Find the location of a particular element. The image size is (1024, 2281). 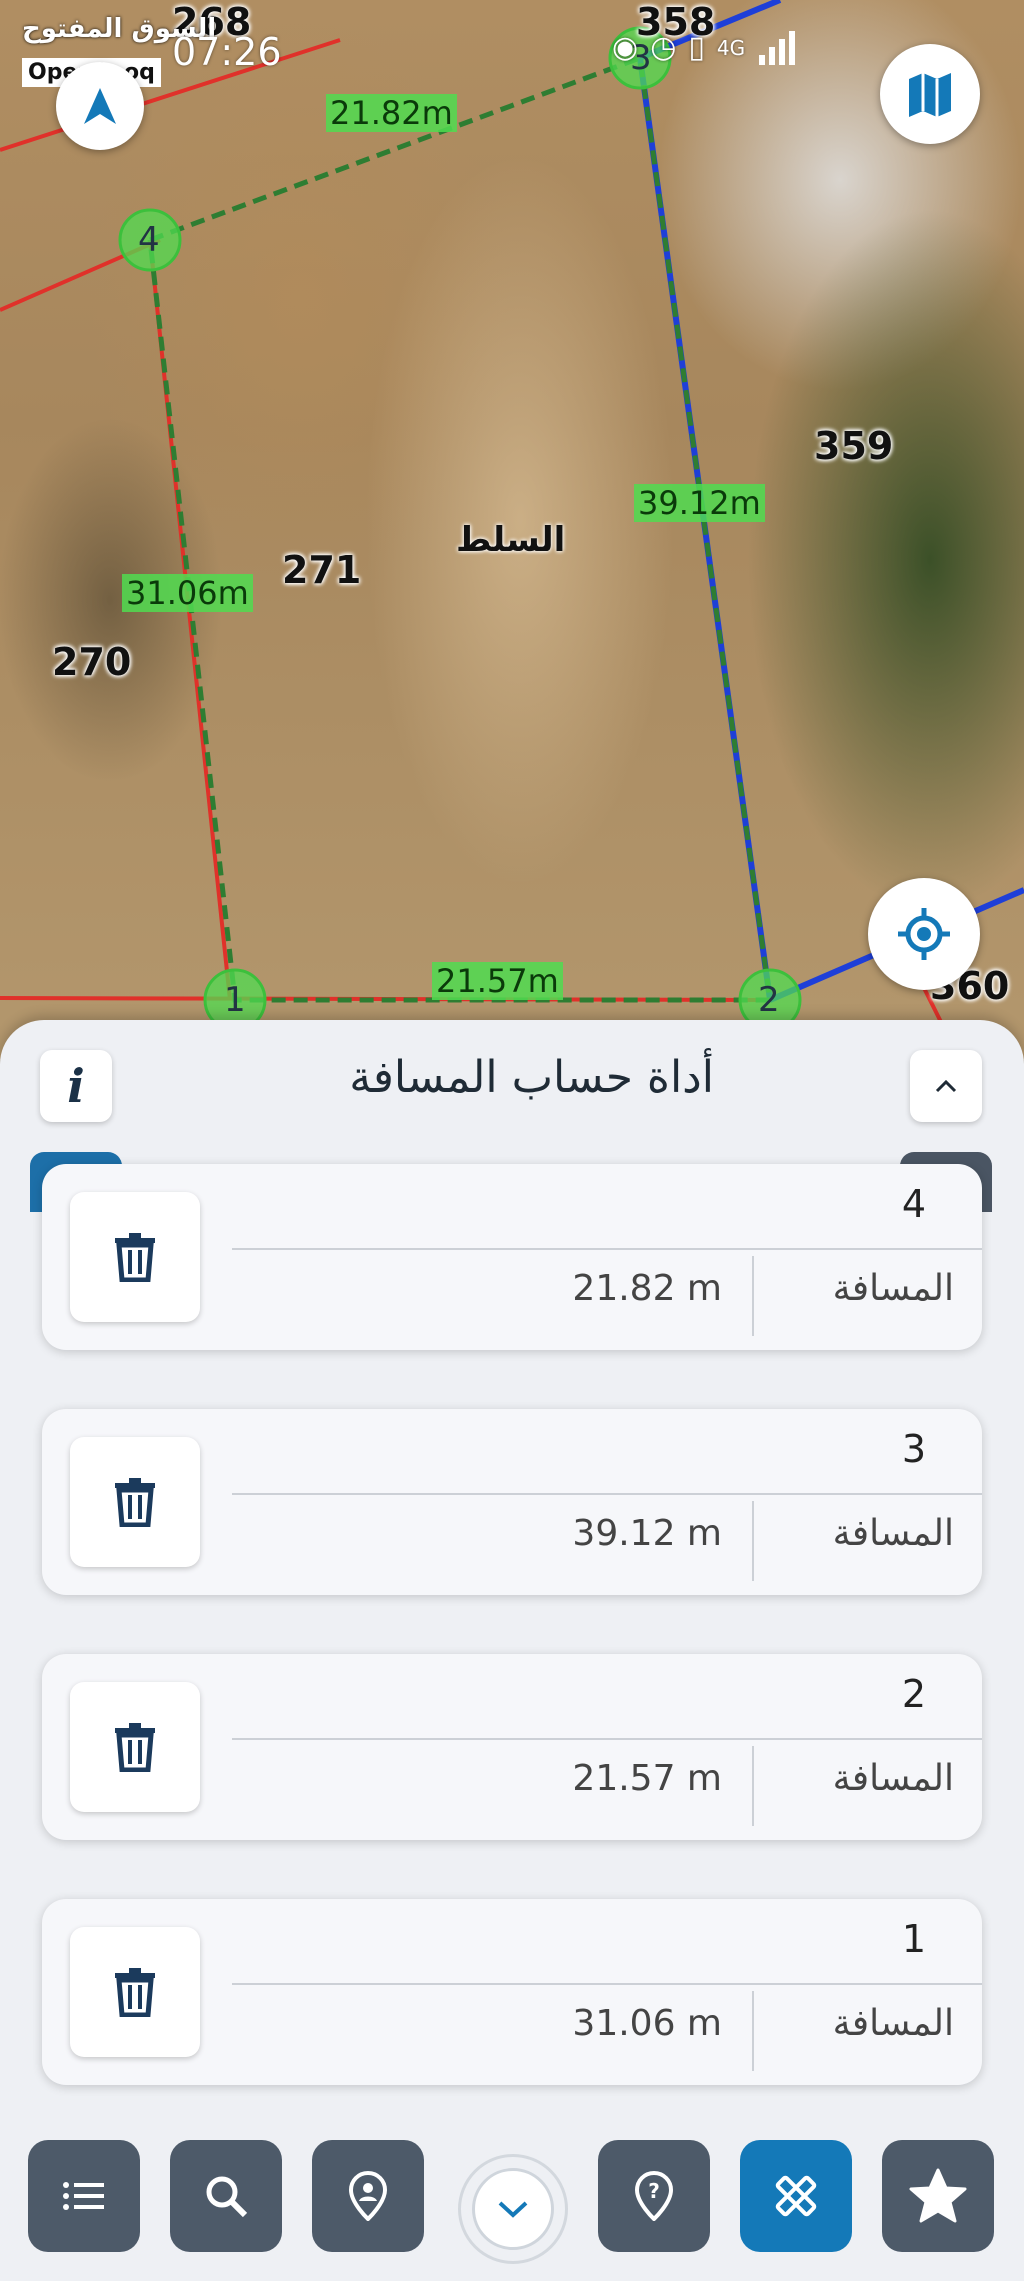

distance-value: 39.12 m is located at coordinates (647, 1533).